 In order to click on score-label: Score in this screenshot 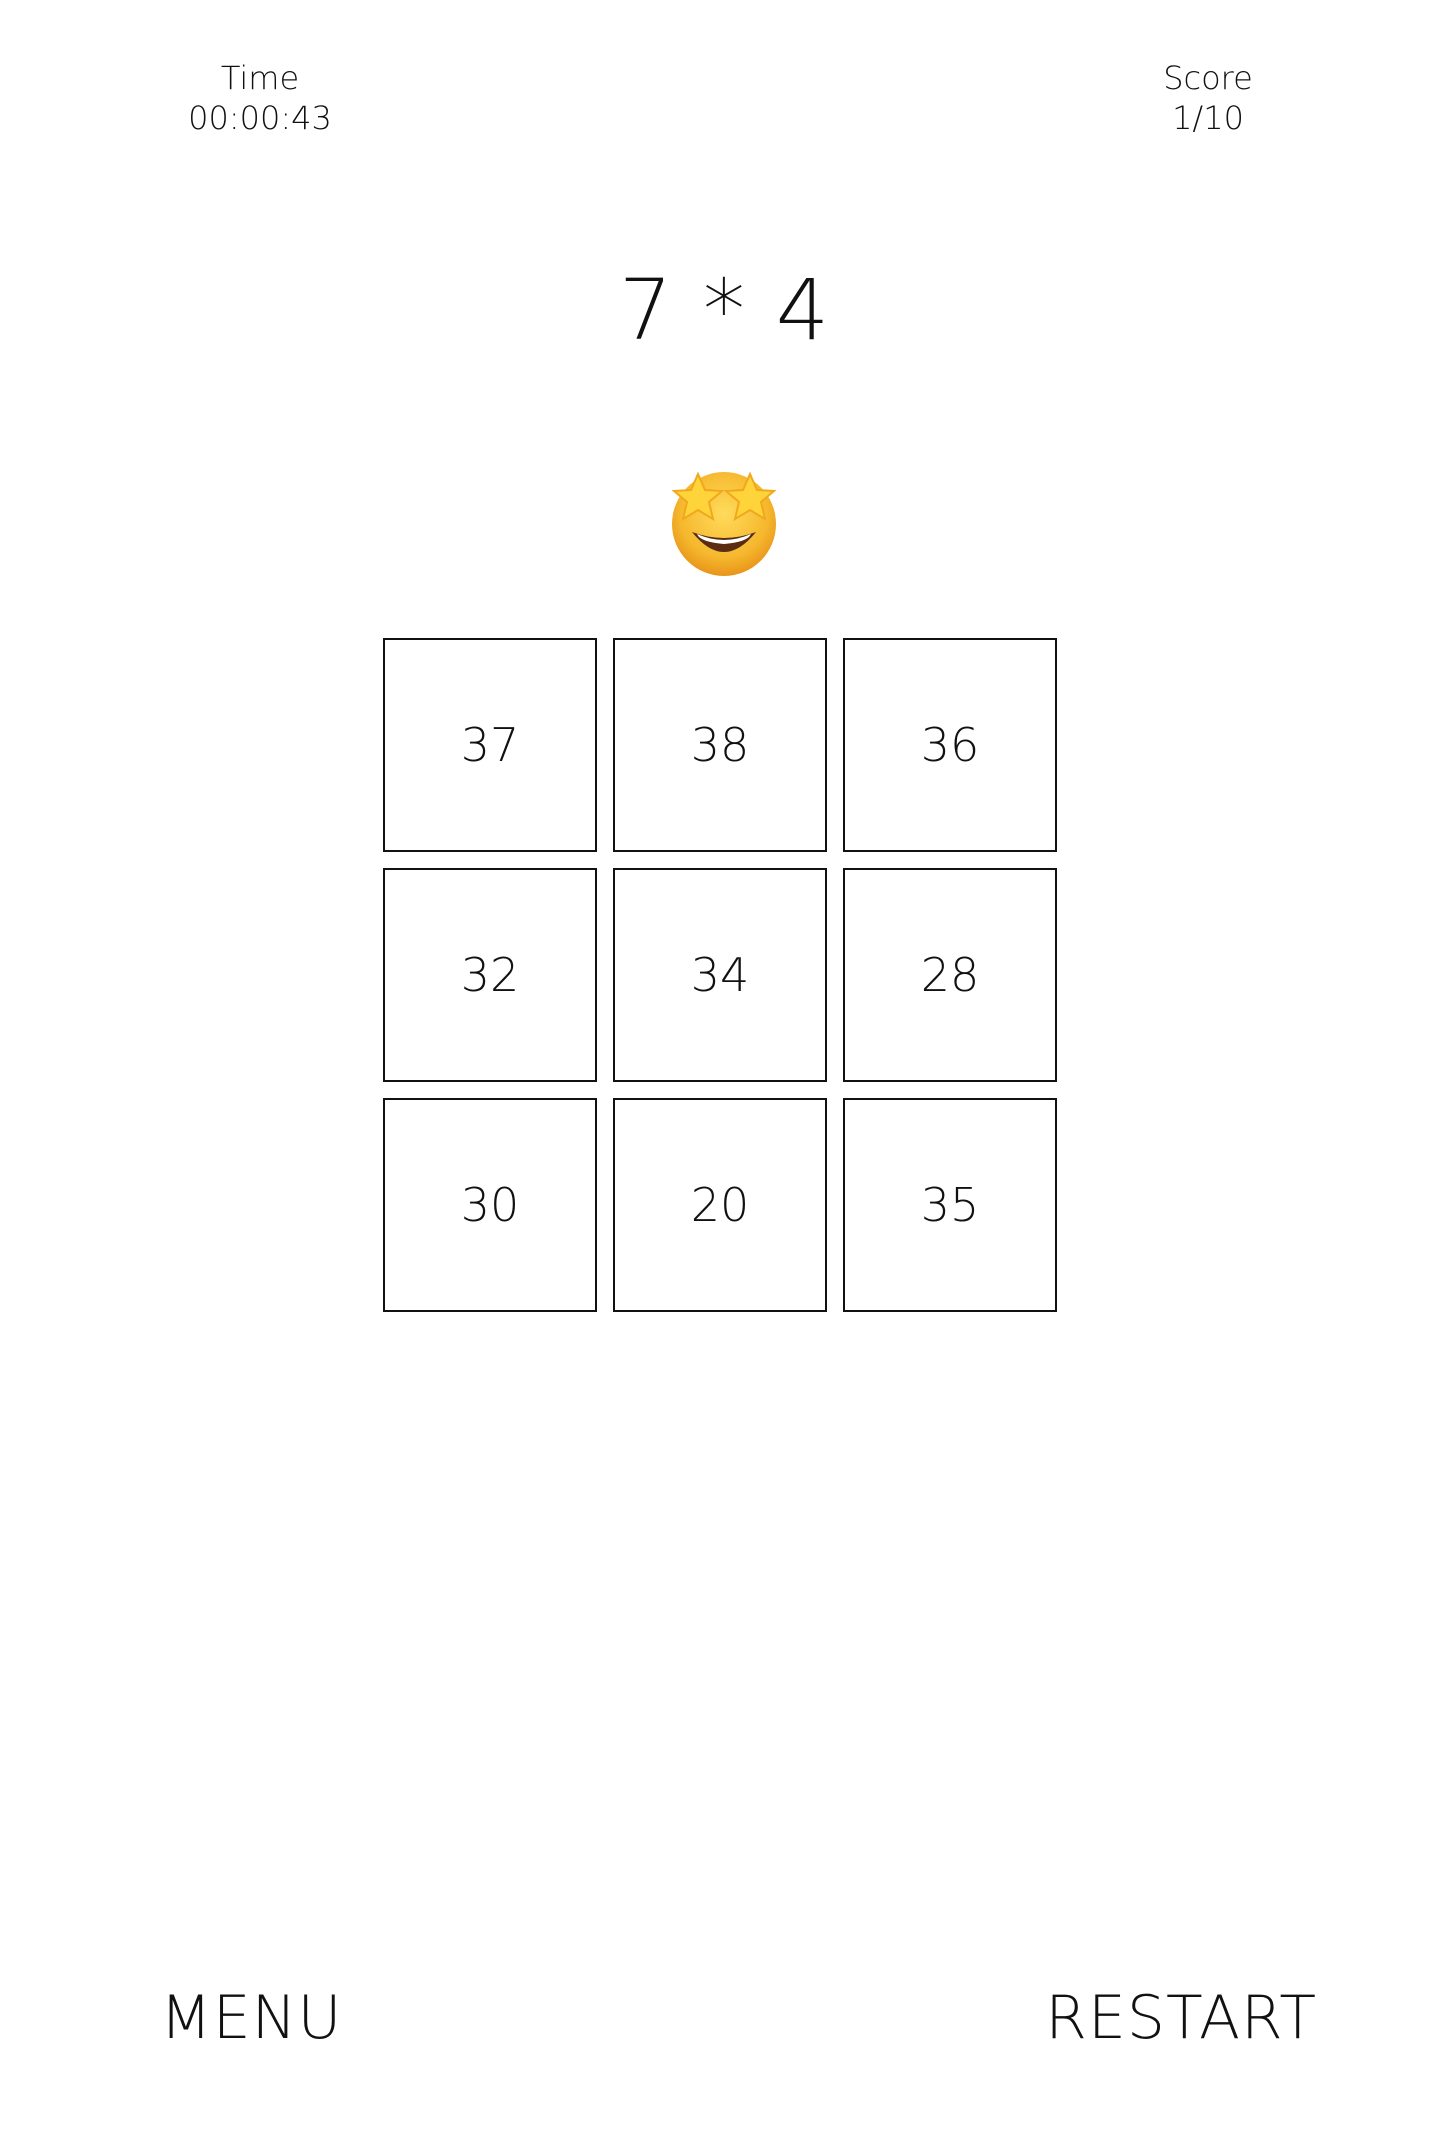, I will do `click(1208, 78)`.